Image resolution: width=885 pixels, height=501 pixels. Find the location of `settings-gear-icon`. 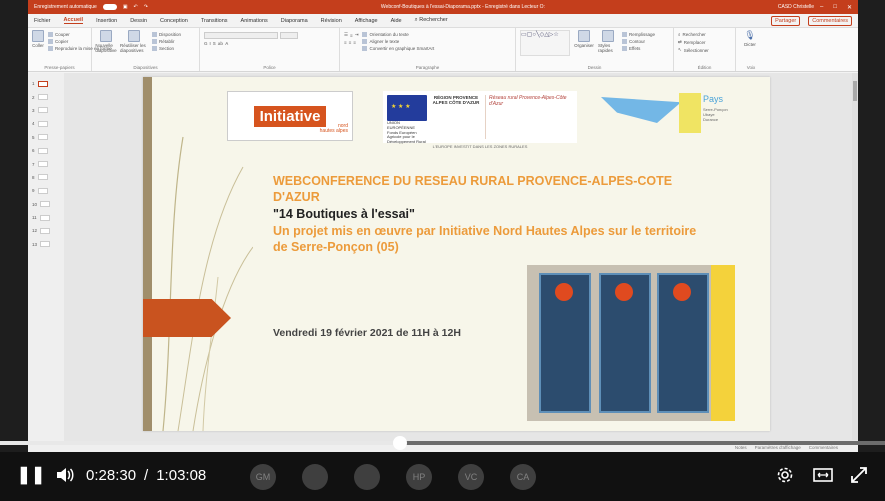

settings-gear-icon is located at coordinates (785, 475).